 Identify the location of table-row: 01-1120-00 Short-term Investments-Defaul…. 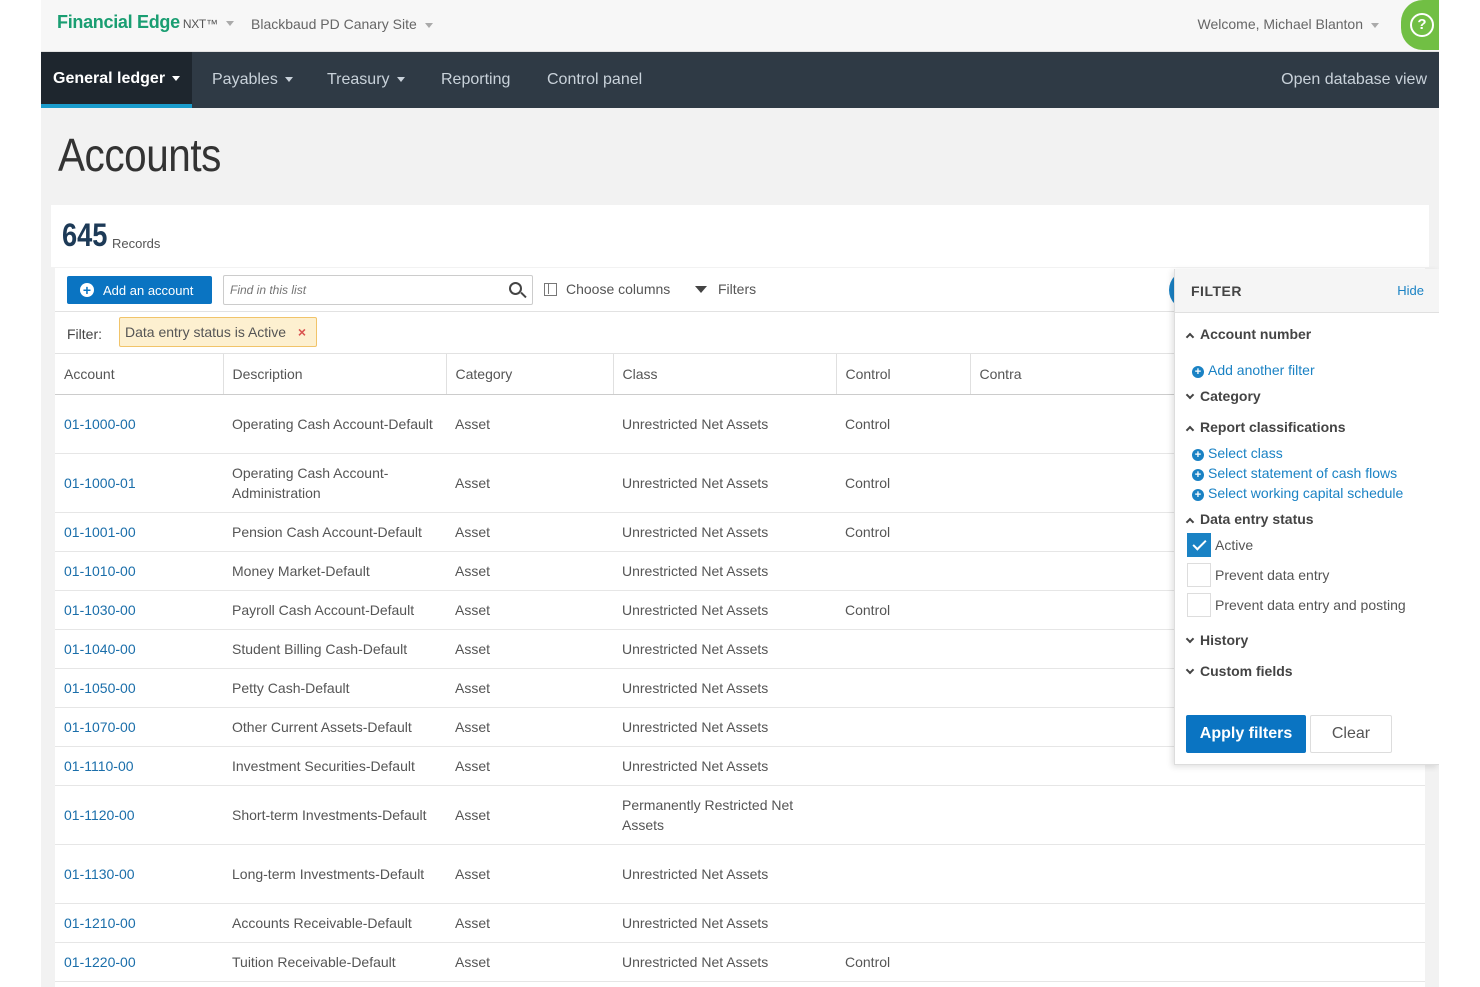
(740, 815).